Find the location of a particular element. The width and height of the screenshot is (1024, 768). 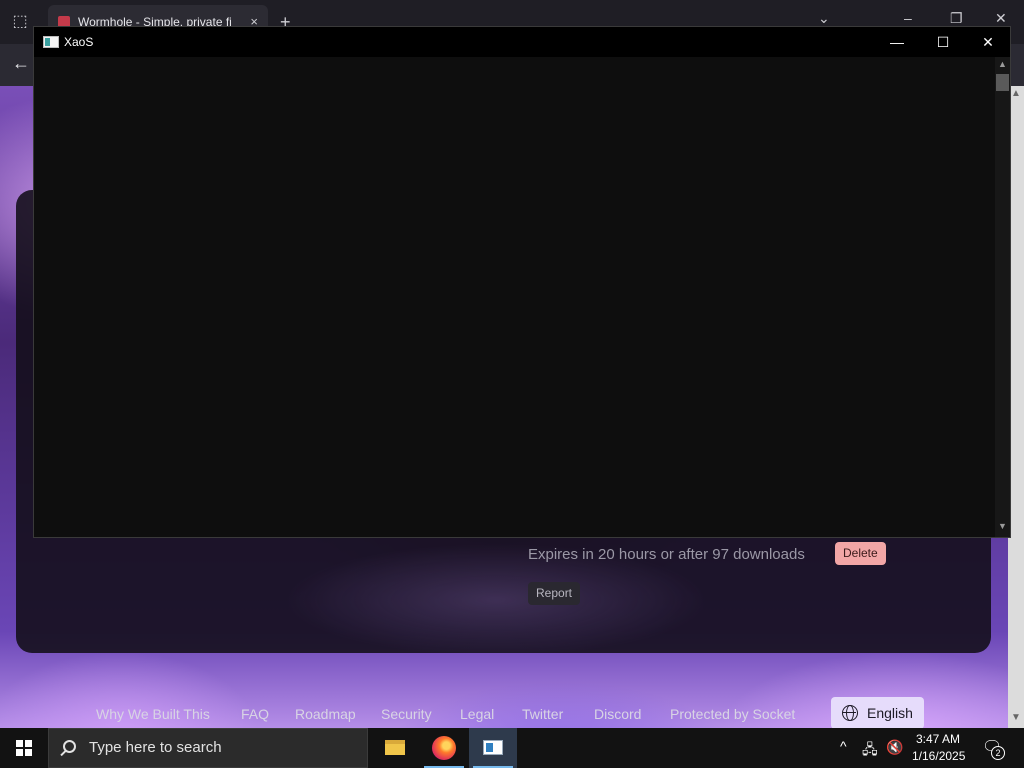

xaos-scrollbar: ▲ ▼ is located at coordinates (1002, 297).